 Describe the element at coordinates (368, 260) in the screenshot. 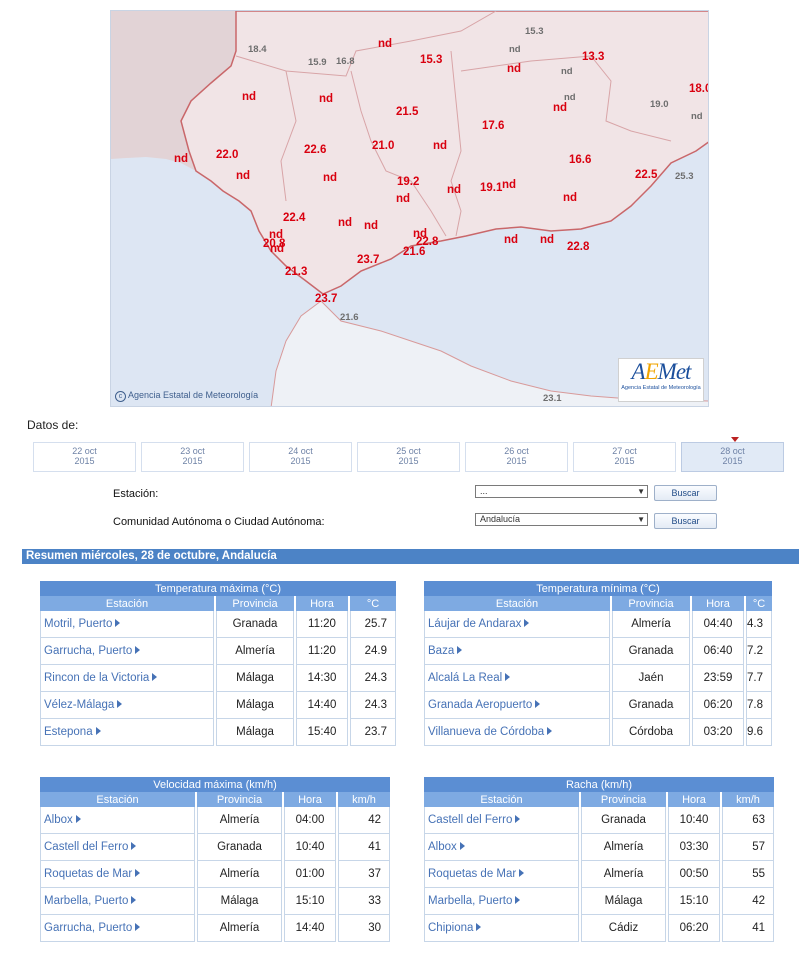

I see `map-value-label: 23.7` at that location.